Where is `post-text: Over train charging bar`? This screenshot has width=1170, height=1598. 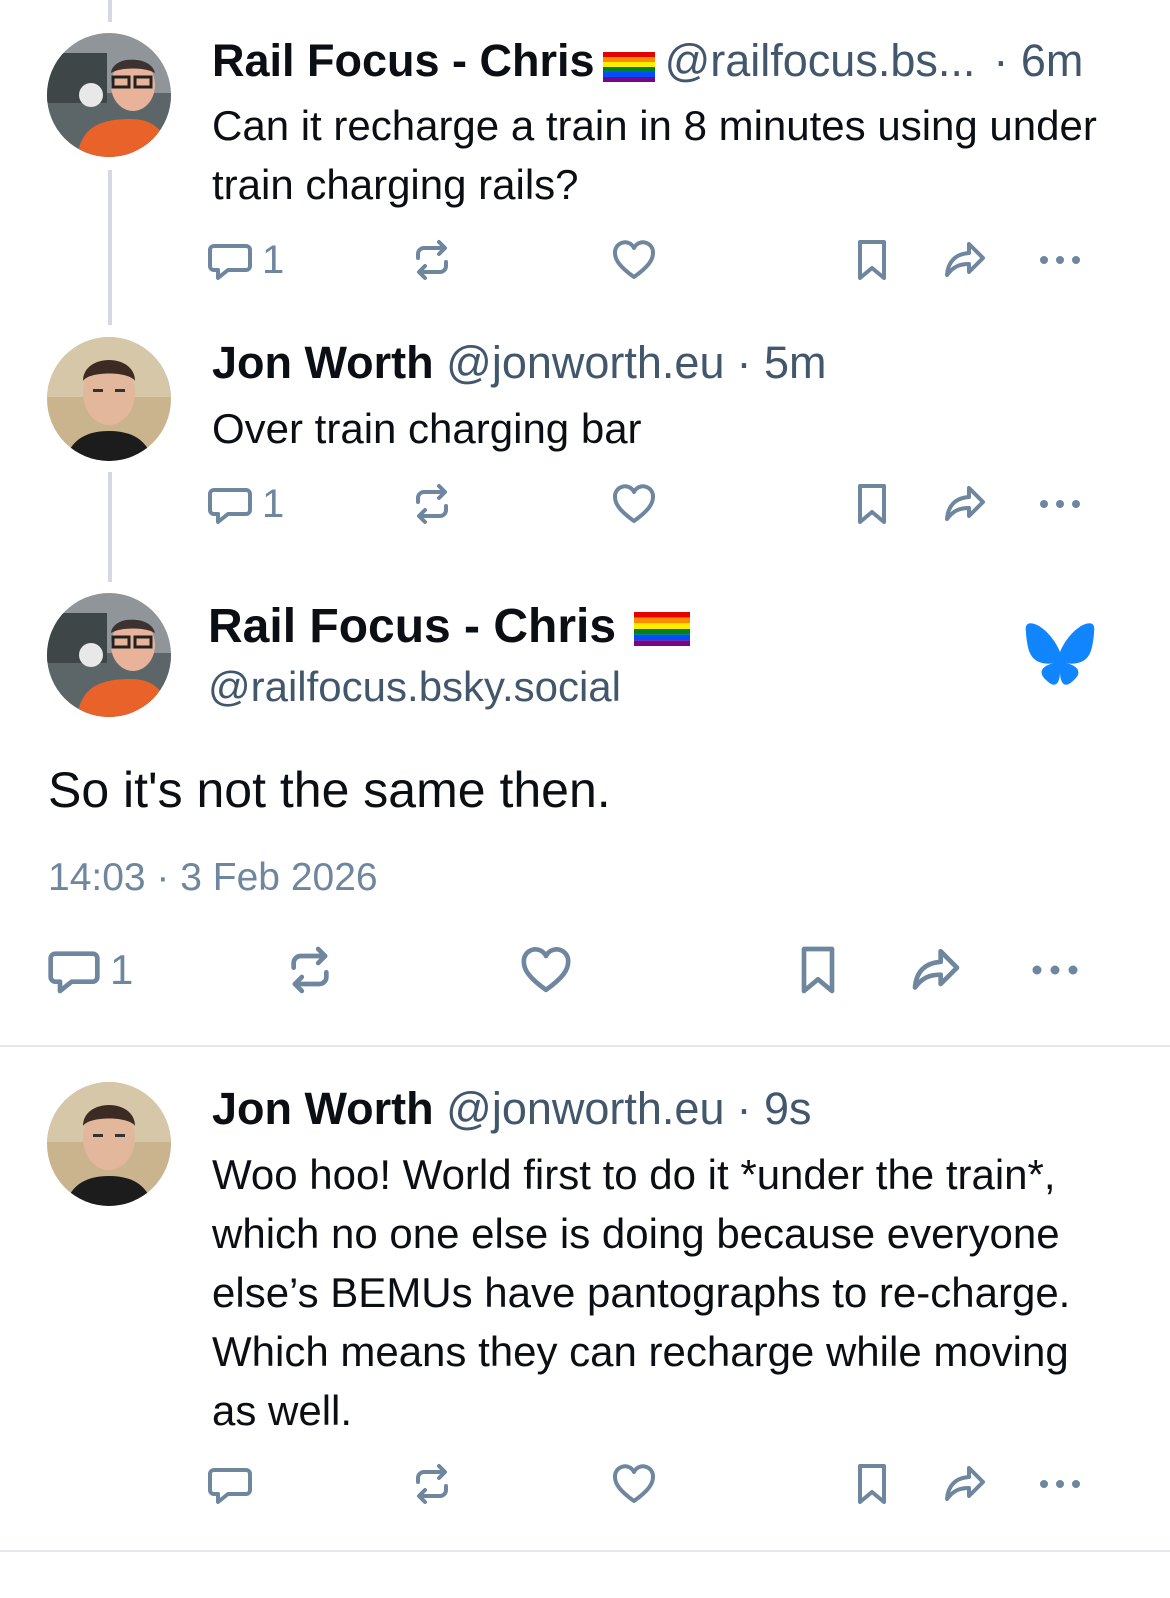
post-text: Over train charging bar is located at coordinates (427, 428).